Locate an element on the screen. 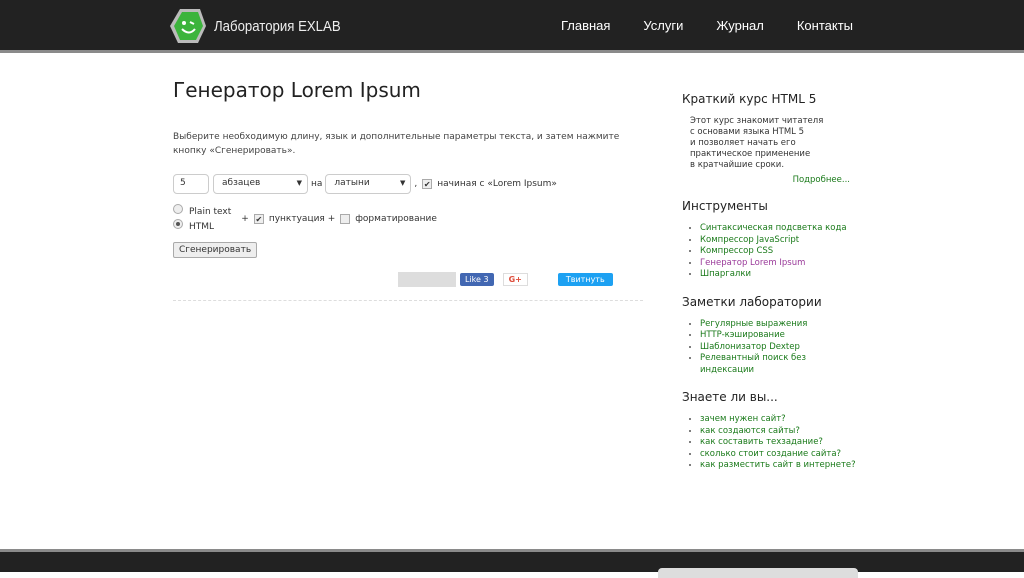 Image resolution: width=1024 pixels, height=578 pixels. share-bar: Like 3 G+ Твитнуть is located at coordinates (505, 279).